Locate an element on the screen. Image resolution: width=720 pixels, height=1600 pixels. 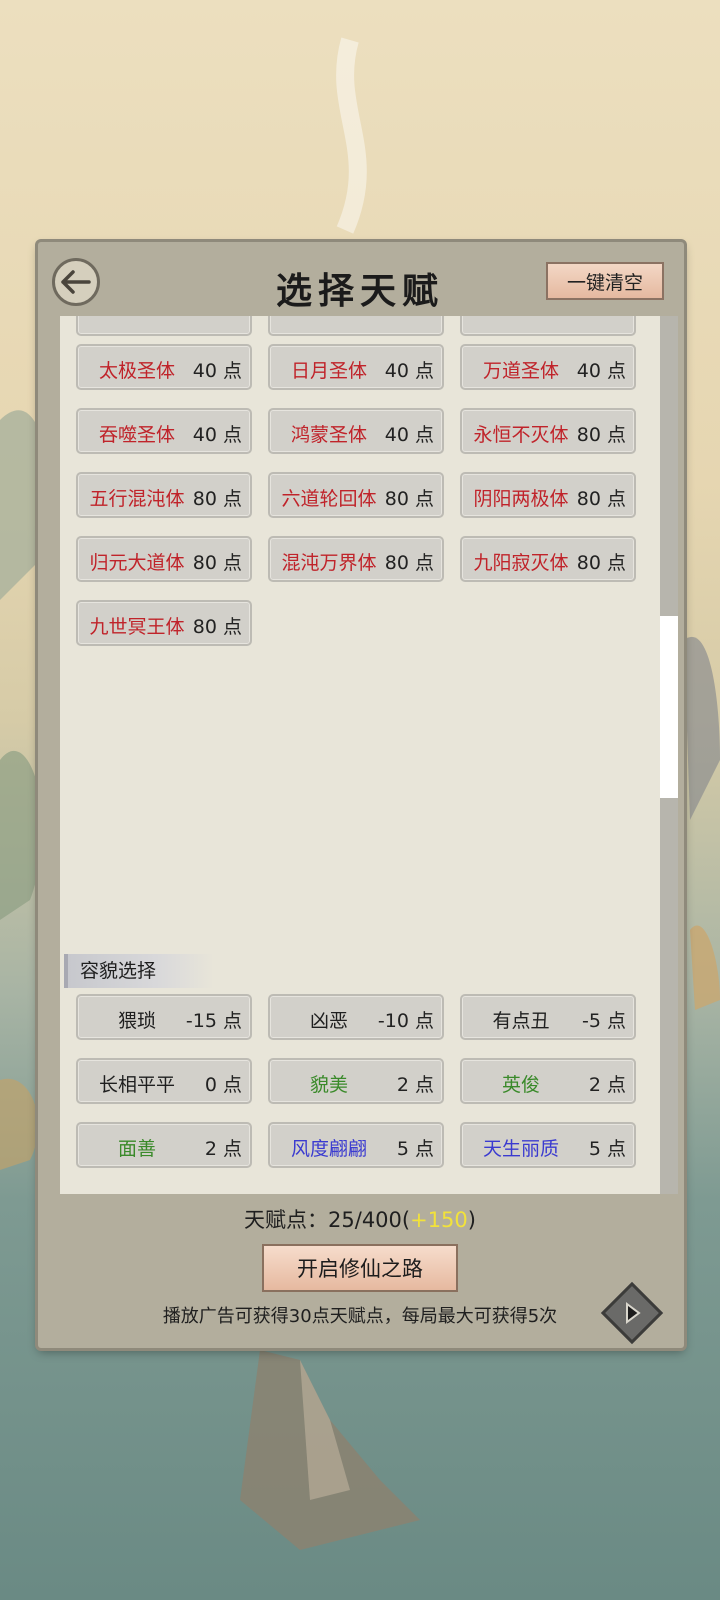
talent-cell: 吞噬圣体 40 点 is located at coordinates (164, 431).